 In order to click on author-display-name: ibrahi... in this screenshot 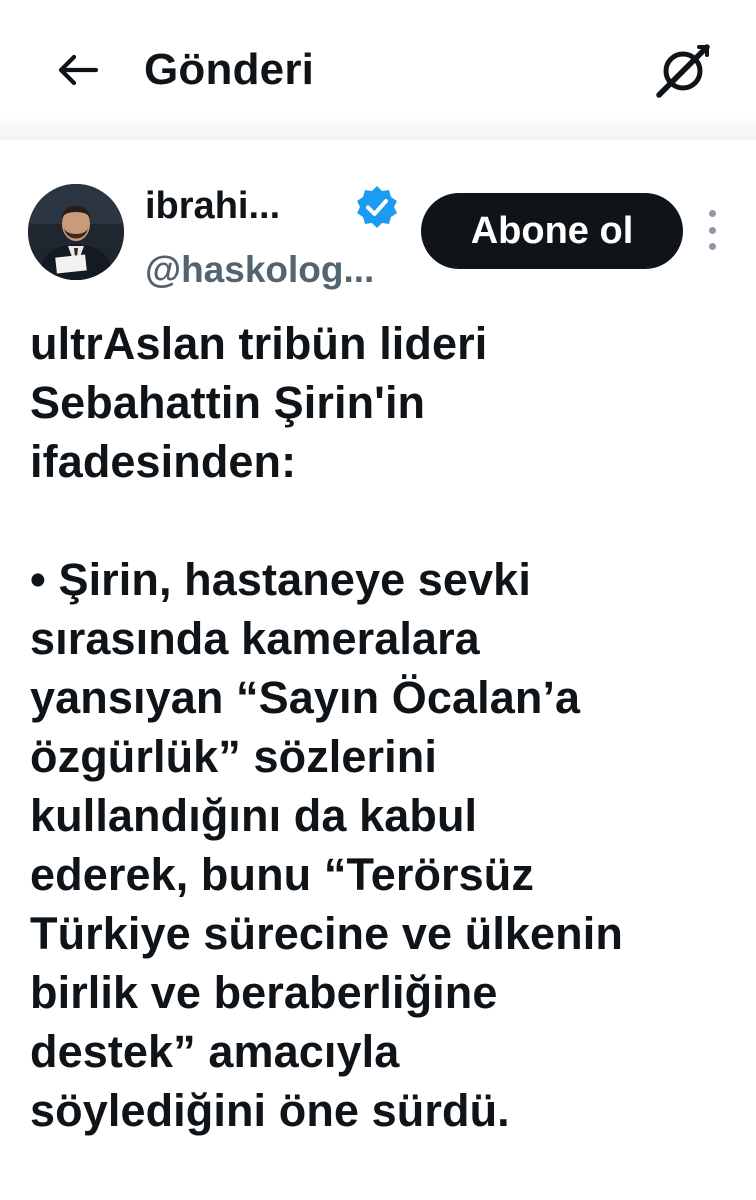, I will do `click(212, 206)`.